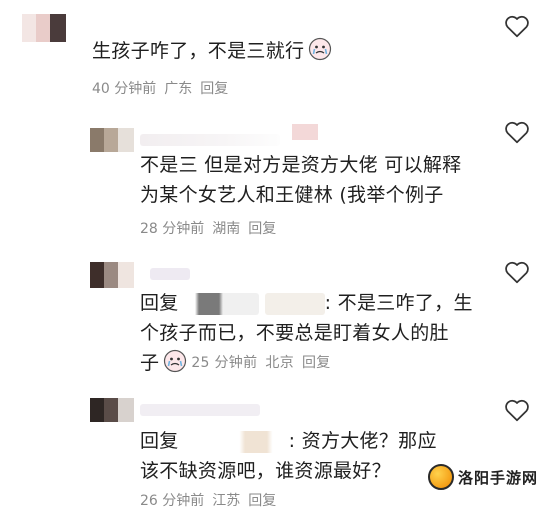 The image size is (552, 510). Describe the element at coordinates (172, 229) in the screenshot. I see `timestamp: 28 分钟前` at that location.